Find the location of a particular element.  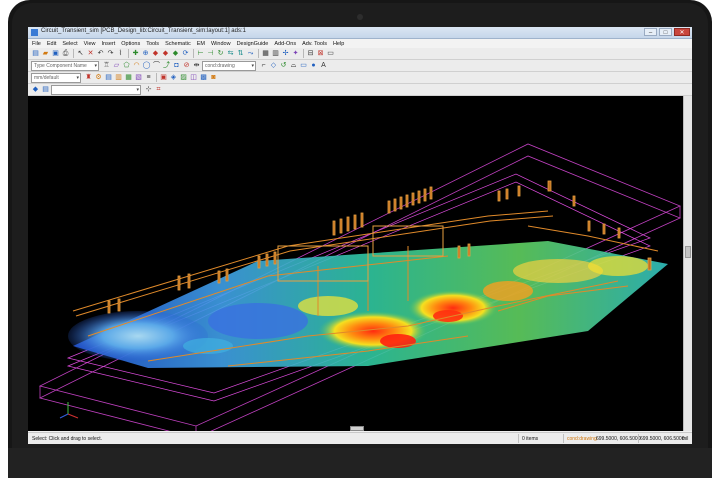

menu-options: Options is located at coordinates (130, 44).